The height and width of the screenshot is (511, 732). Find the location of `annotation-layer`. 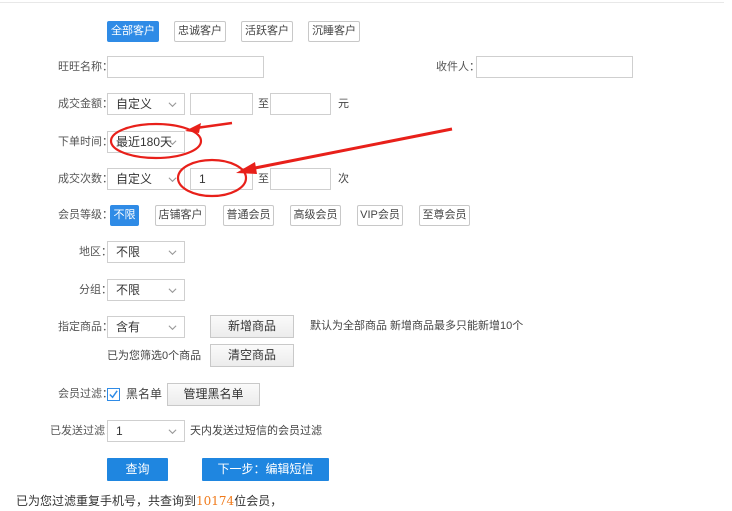

annotation-layer is located at coordinates (281, 159).